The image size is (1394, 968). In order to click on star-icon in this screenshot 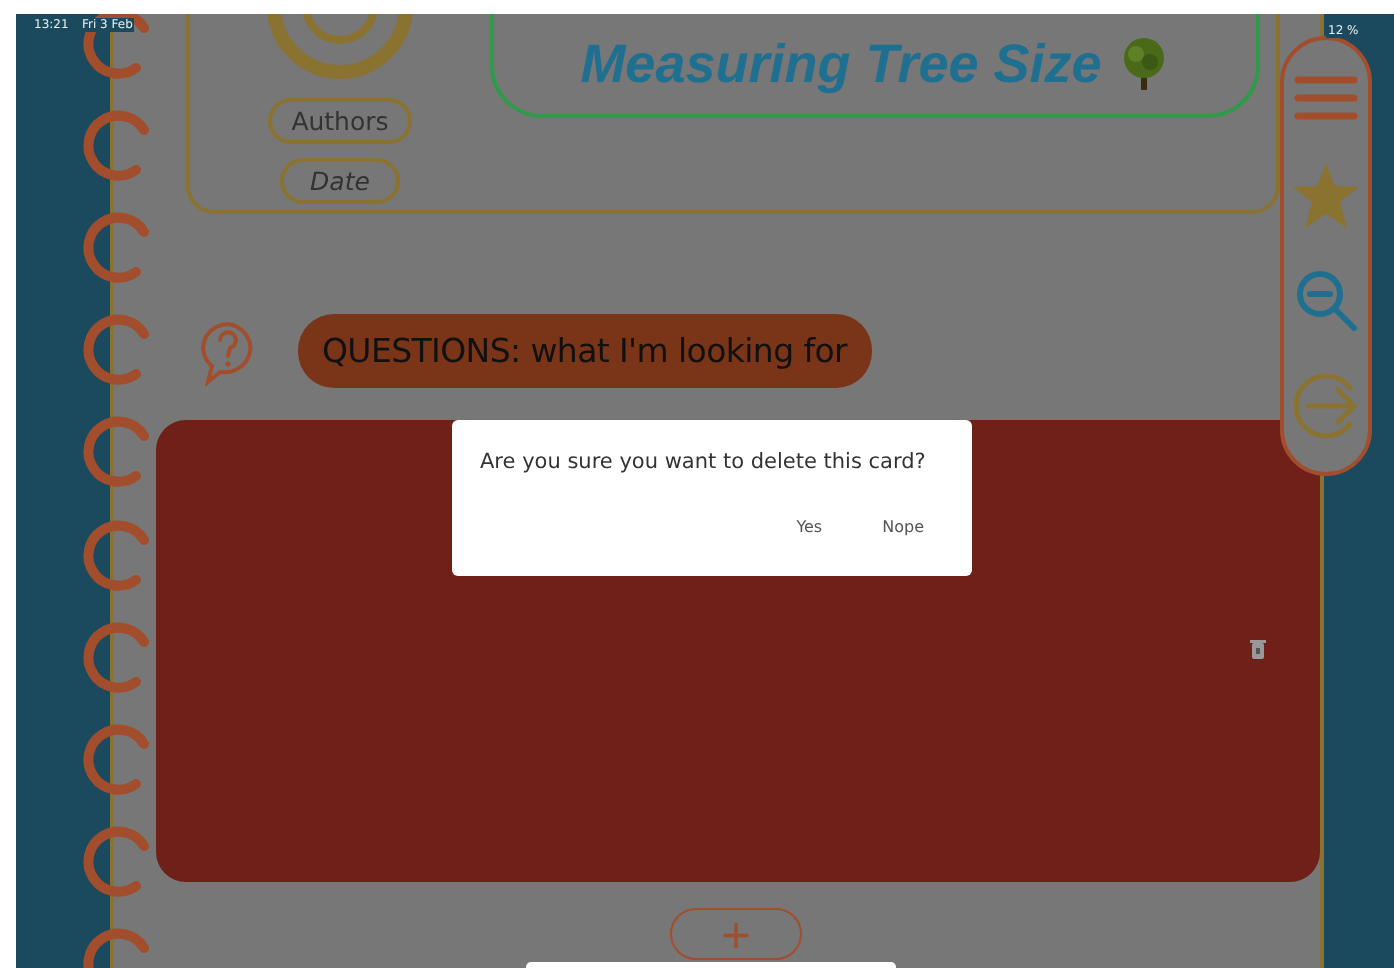, I will do `click(1326, 195)`.